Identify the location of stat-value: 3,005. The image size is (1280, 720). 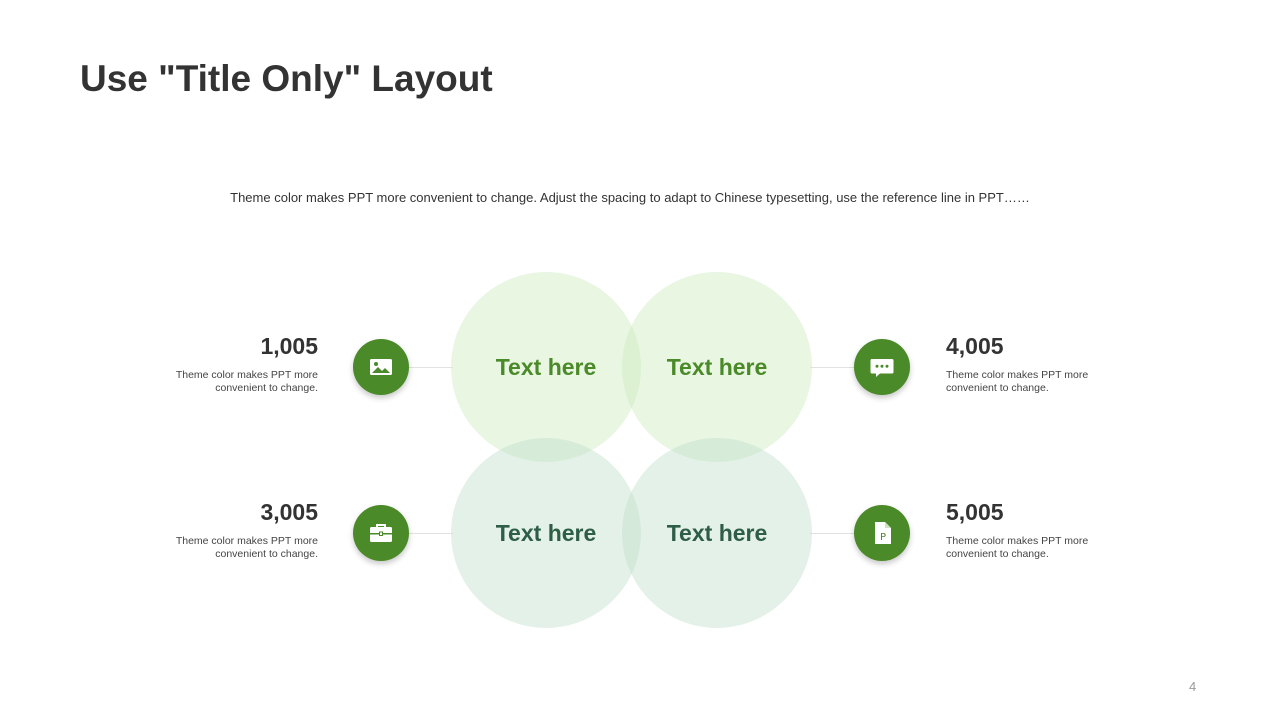
(289, 512).